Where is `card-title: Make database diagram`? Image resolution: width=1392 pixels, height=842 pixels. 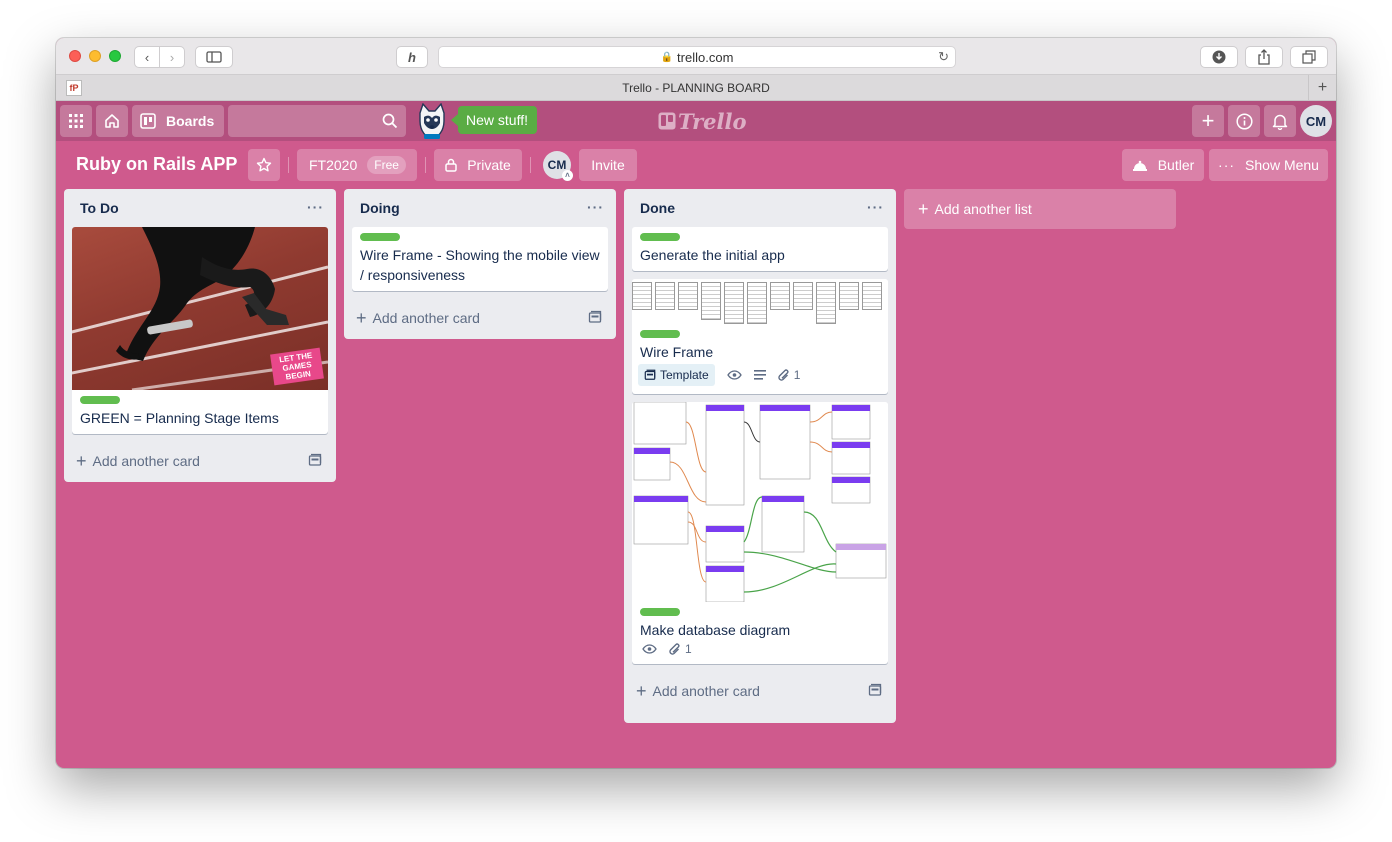
card-title: Make database diagram is located at coordinates (715, 630).